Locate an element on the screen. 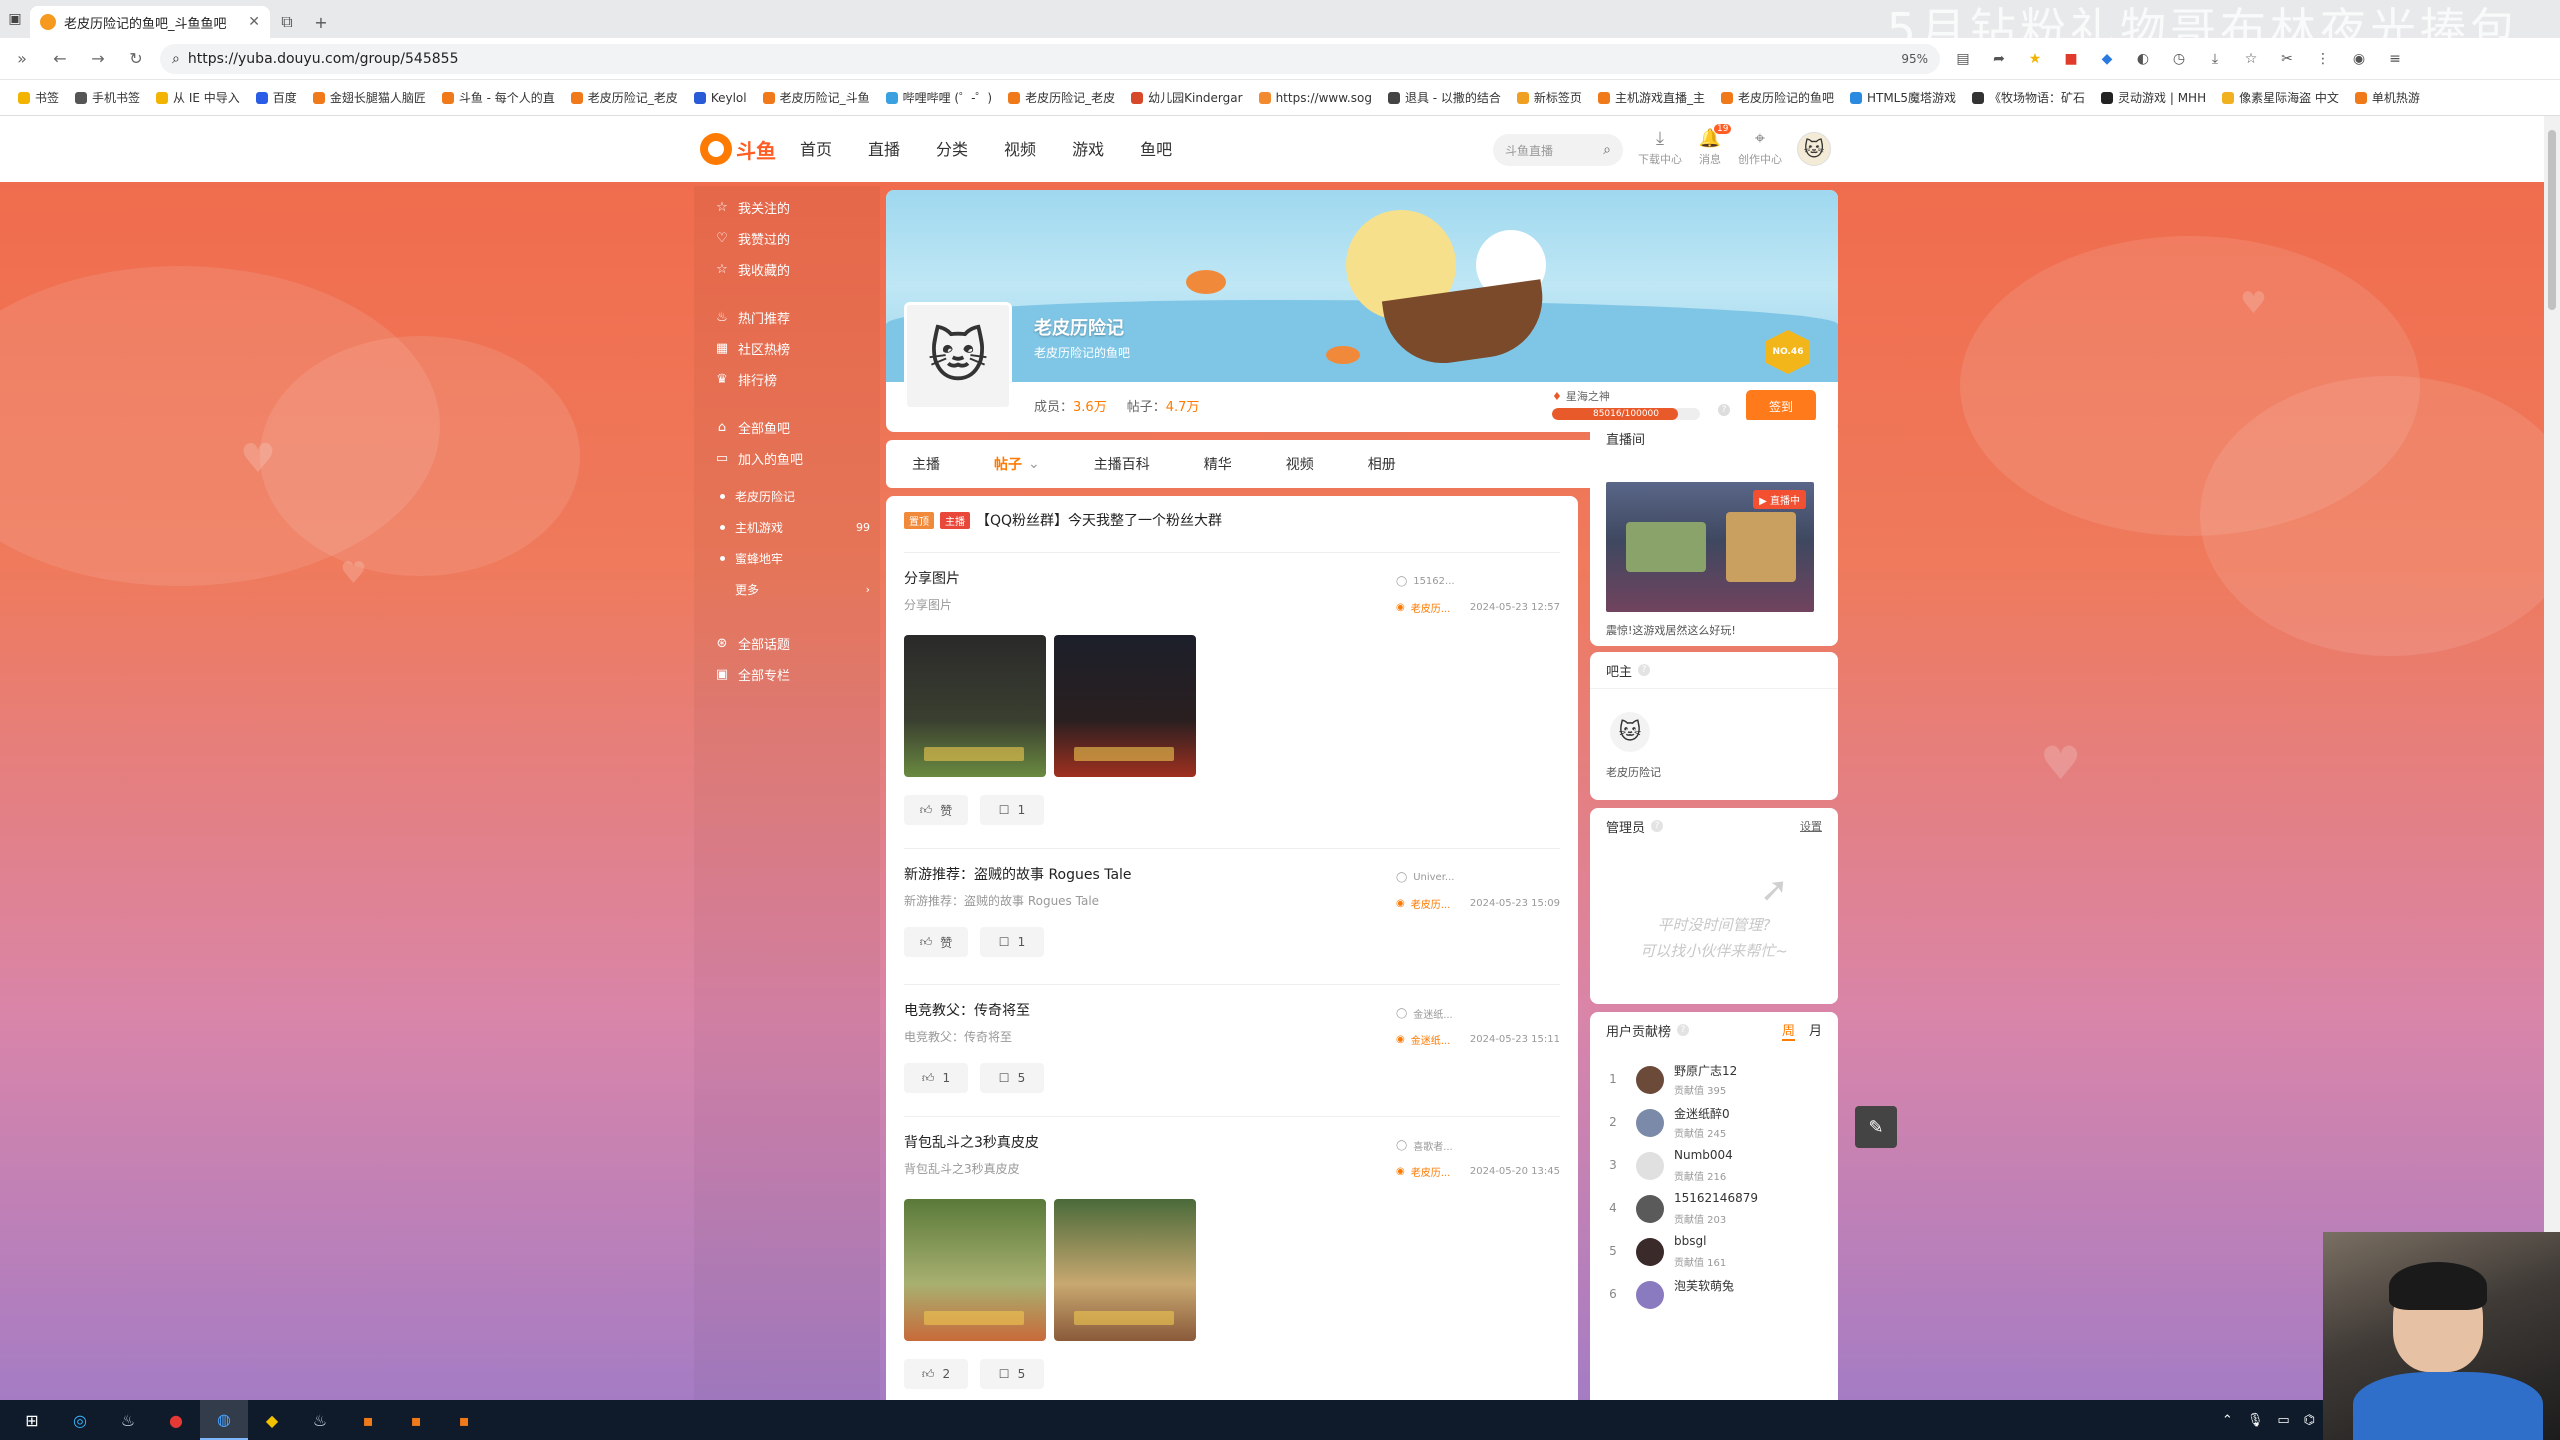  favorites-icon: ☆ is located at coordinates (2251, 59).